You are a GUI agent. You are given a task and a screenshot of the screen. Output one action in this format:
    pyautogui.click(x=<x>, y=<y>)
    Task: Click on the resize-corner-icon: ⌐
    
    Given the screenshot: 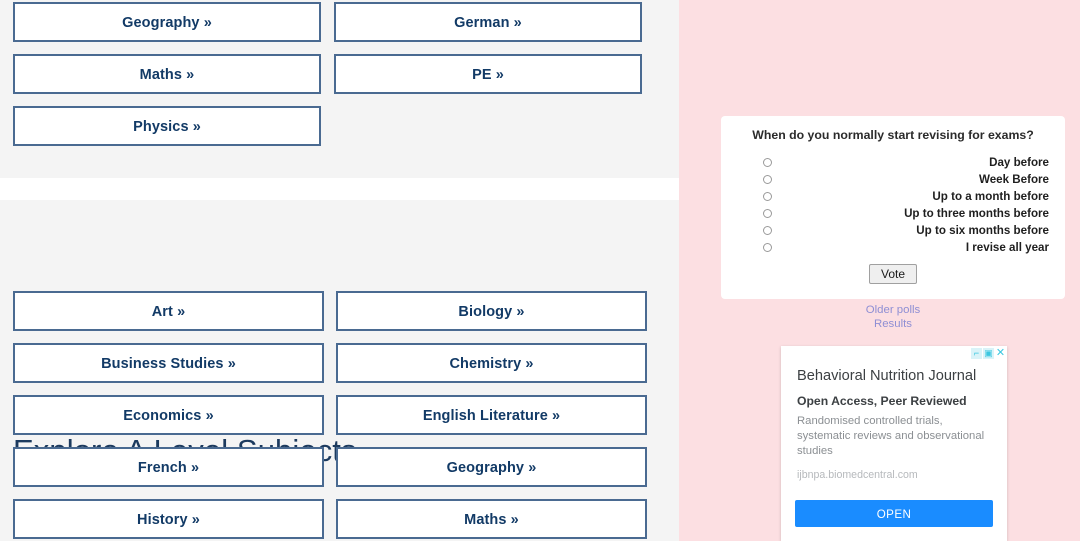 What is the action you would take?
    pyautogui.click(x=976, y=353)
    